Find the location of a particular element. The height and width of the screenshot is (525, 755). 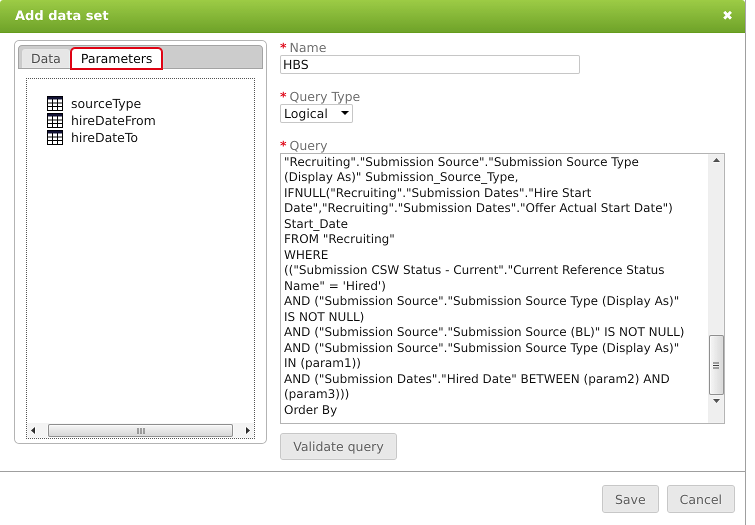

scroll-right-icon is located at coordinates (248, 430).